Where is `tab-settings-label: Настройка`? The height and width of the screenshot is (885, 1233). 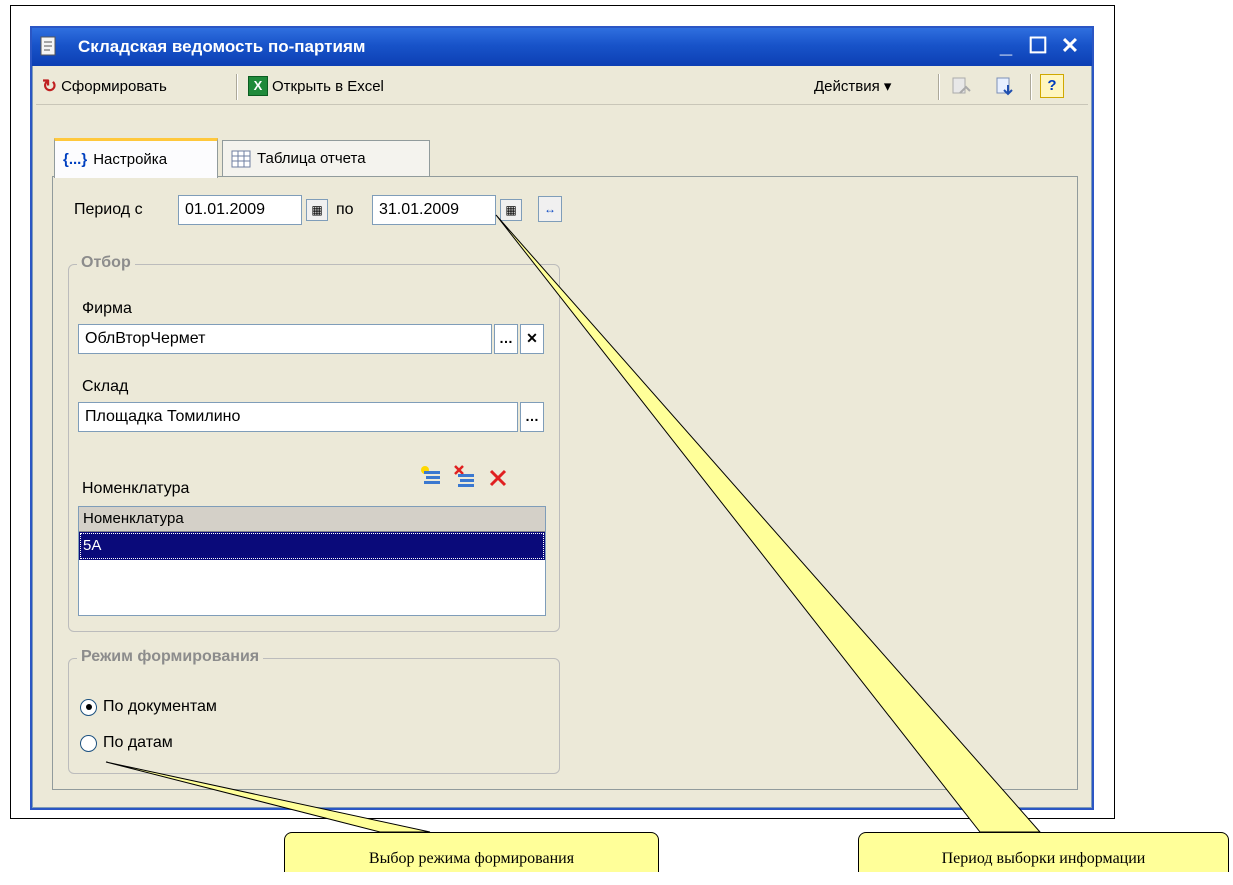
tab-settings-label: Настройка is located at coordinates (130, 159).